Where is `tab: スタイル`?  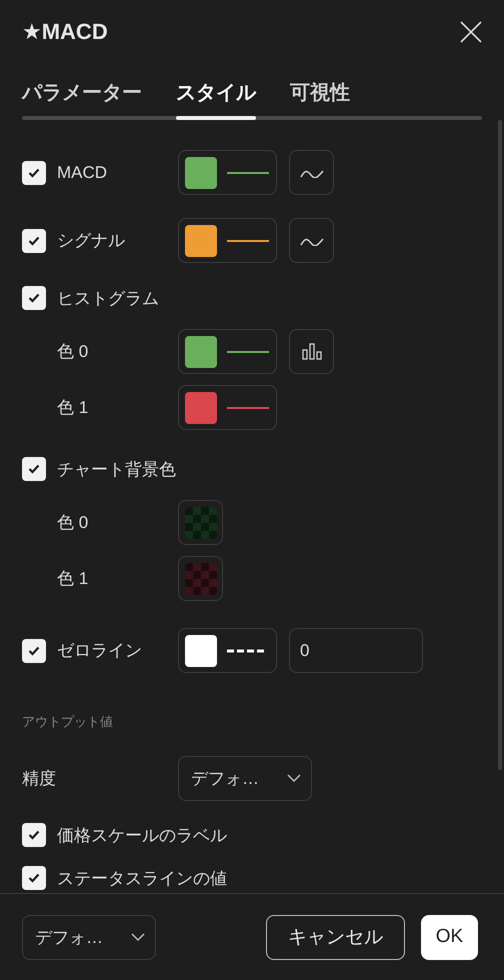 tab: スタイル is located at coordinates (216, 97).